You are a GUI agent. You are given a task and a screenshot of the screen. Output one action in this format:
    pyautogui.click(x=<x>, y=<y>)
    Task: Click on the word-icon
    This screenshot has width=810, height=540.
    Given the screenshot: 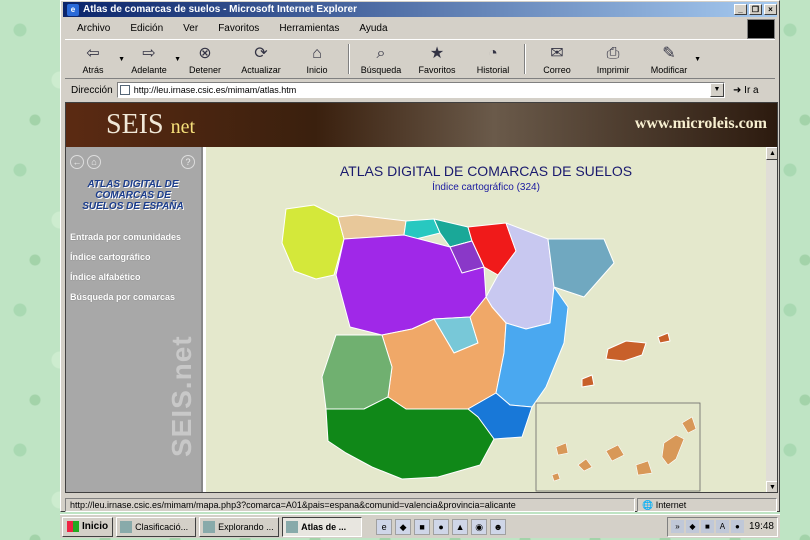 What is the action you would take?
    pyautogui.click(x=126, y=526)
    